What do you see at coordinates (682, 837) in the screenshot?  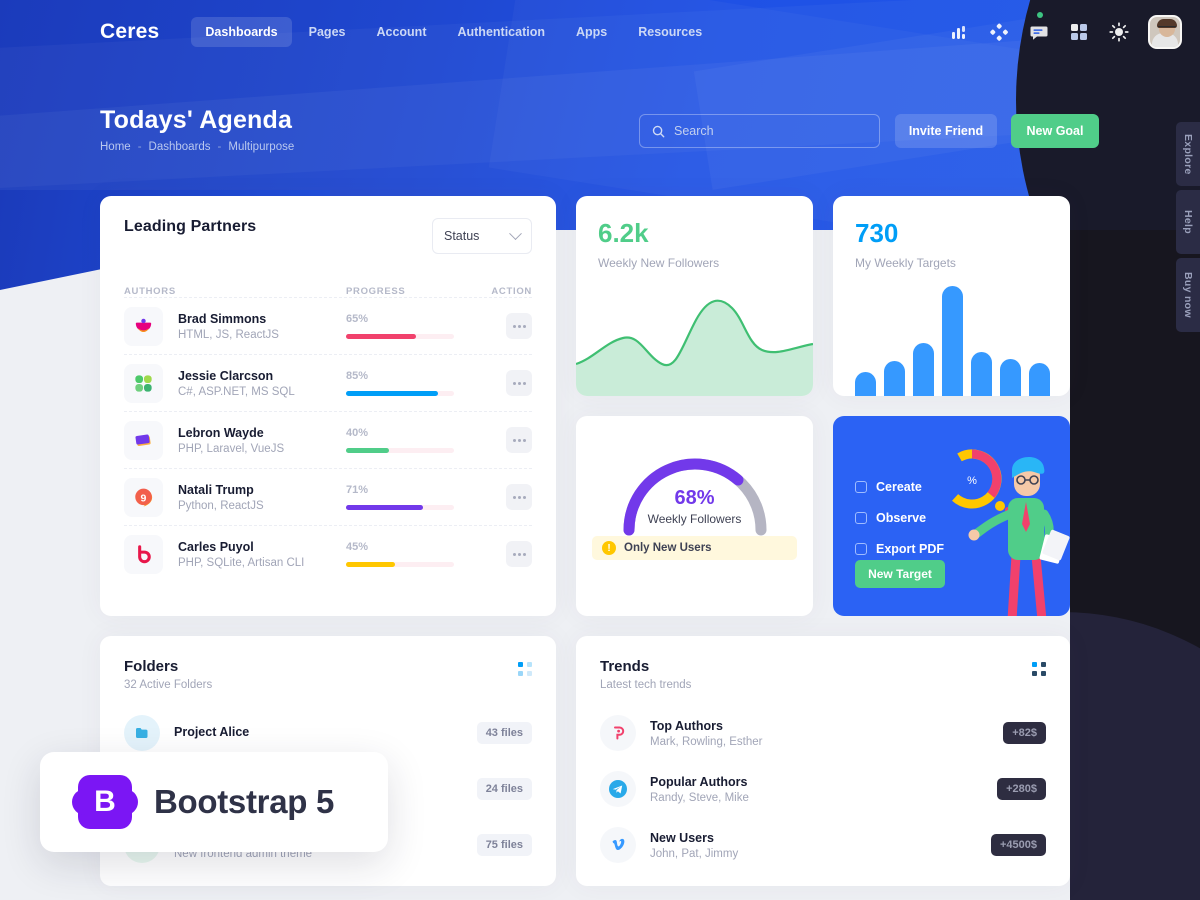 I see `trend-name: New Users` at bounding box center [682, 837].